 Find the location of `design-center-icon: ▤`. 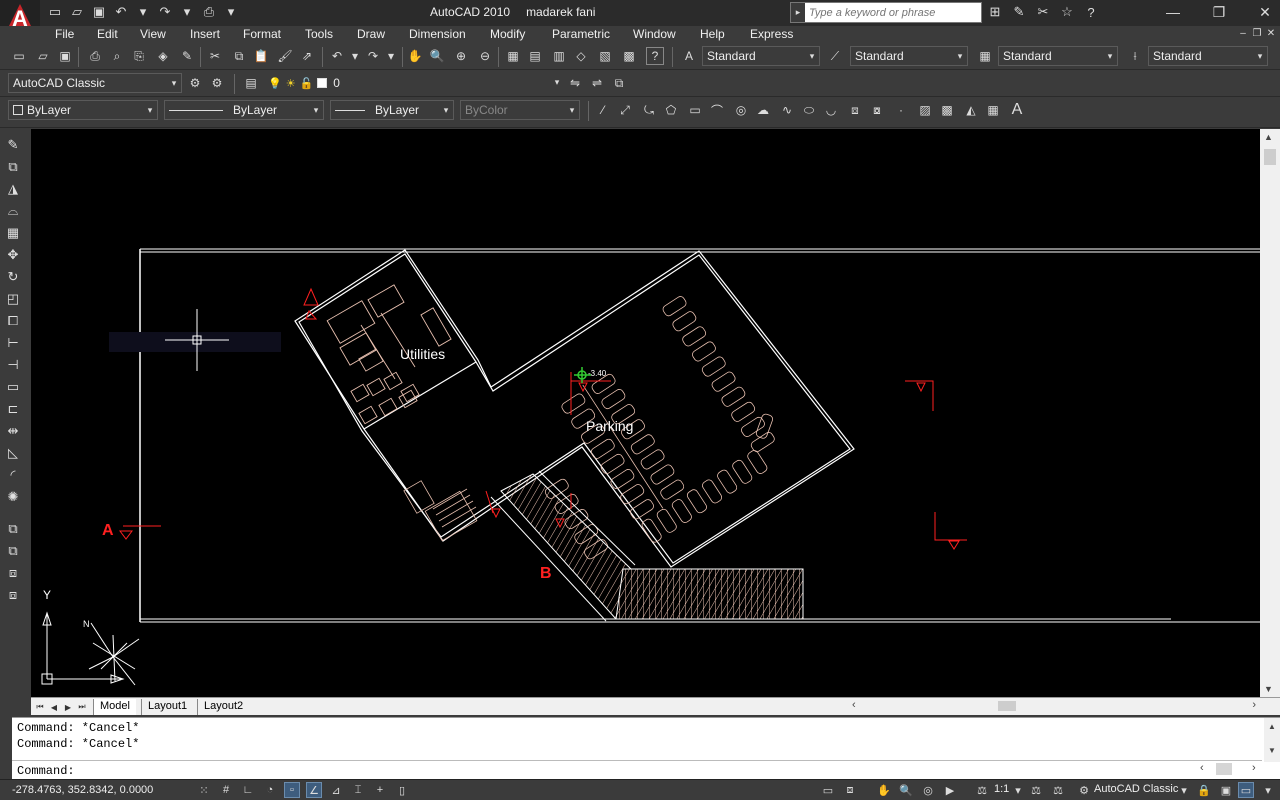

design-center-icon: ▤ is located at coordinates (535, 56).